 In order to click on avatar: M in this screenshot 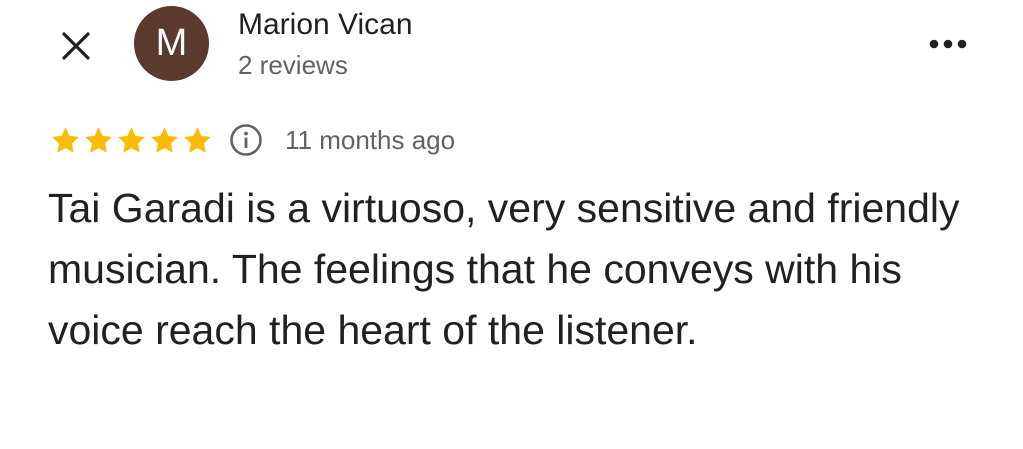, I will do `click(171, 43)`.